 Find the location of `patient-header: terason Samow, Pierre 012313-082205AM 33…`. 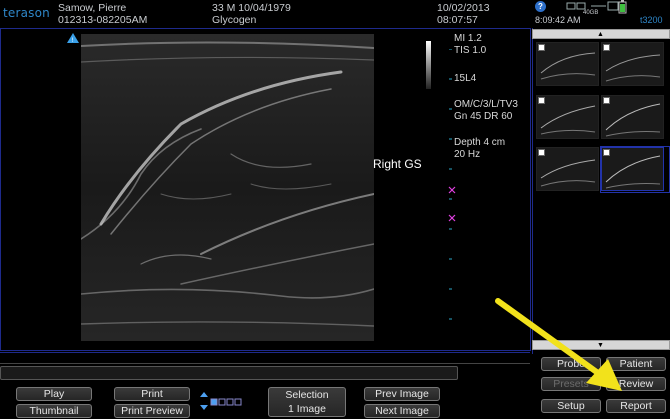

patient-header: terason Samow, Pierre 012313-082205AM 33… is located at coordinates (265, 13).